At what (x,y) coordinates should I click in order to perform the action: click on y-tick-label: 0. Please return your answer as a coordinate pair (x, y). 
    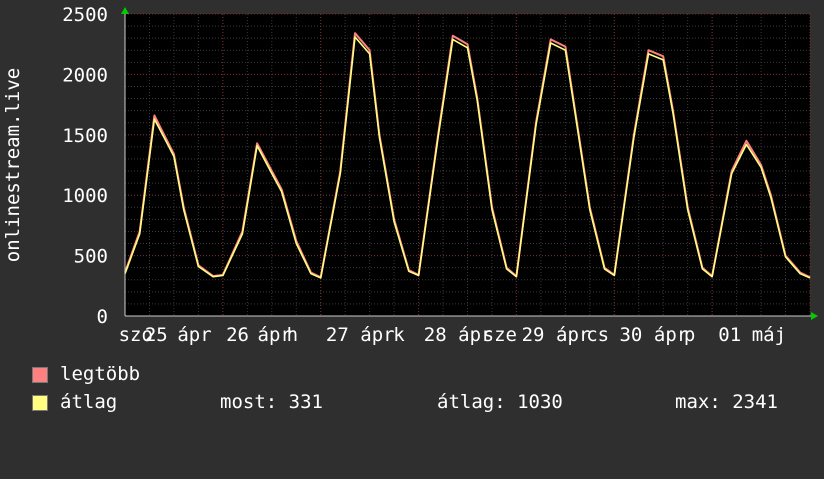
    Looking at the image, I should click on (102, 317).